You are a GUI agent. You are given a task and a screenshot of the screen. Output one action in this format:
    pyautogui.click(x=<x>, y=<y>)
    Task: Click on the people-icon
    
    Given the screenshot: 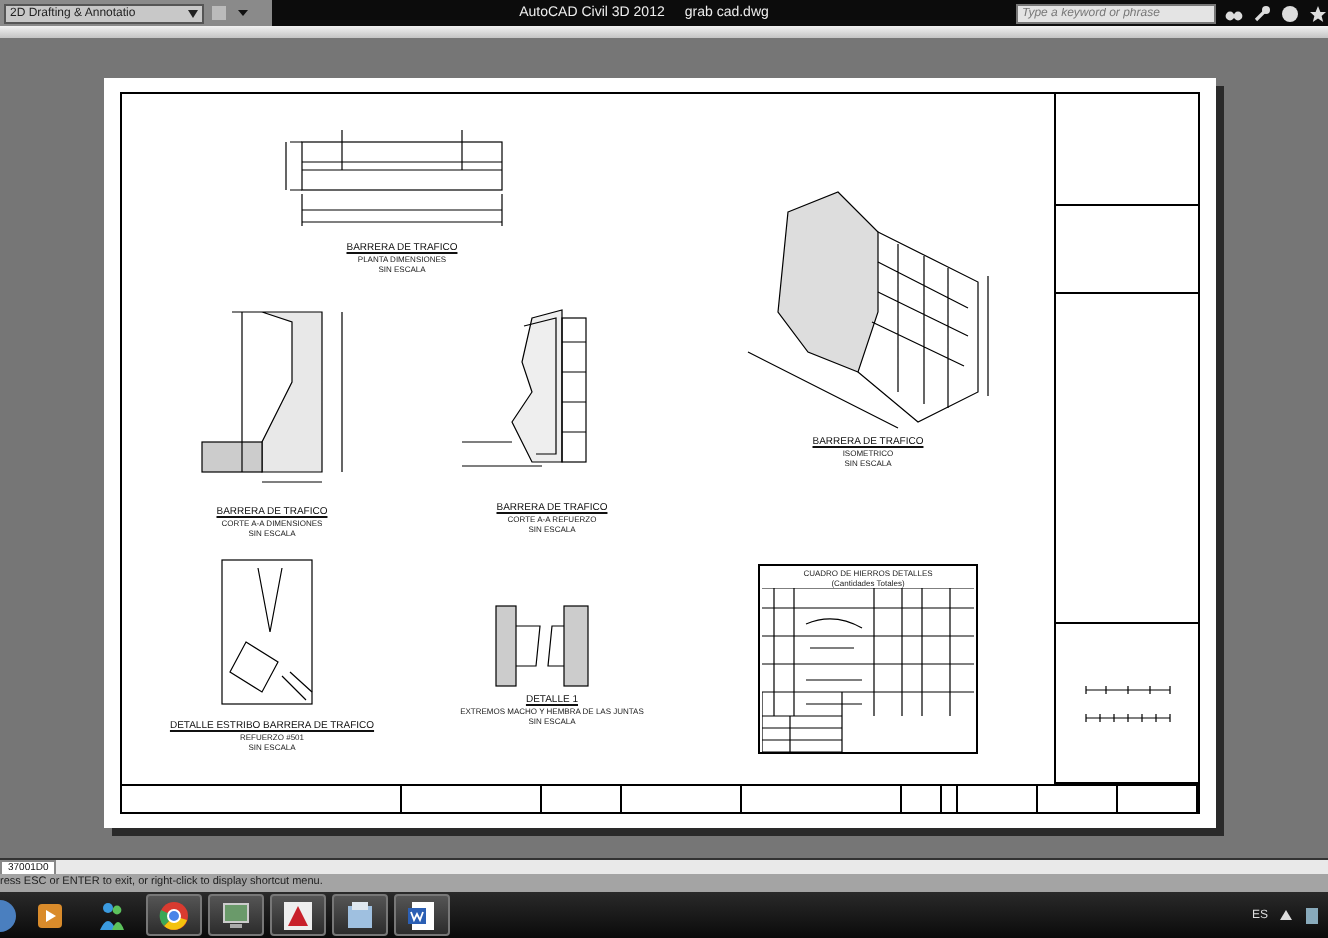 What is the action you would take?
    pyautogui.click(x=112, y=915)
    